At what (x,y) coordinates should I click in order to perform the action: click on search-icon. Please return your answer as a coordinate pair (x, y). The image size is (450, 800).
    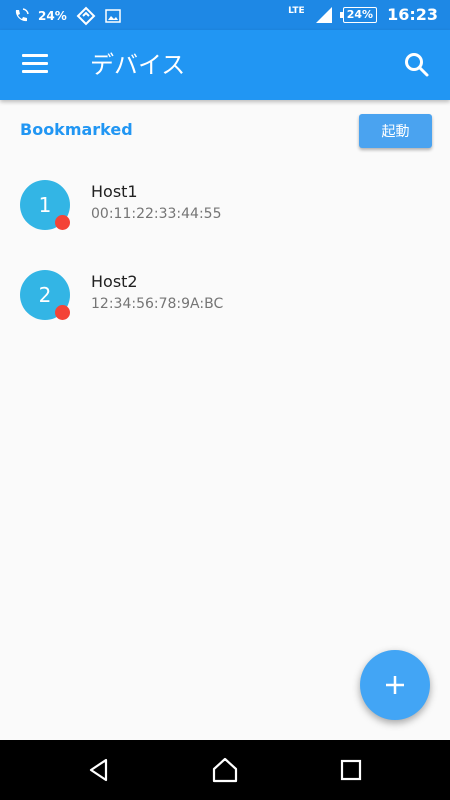
    Looking at the image, I should click on (417, 65).